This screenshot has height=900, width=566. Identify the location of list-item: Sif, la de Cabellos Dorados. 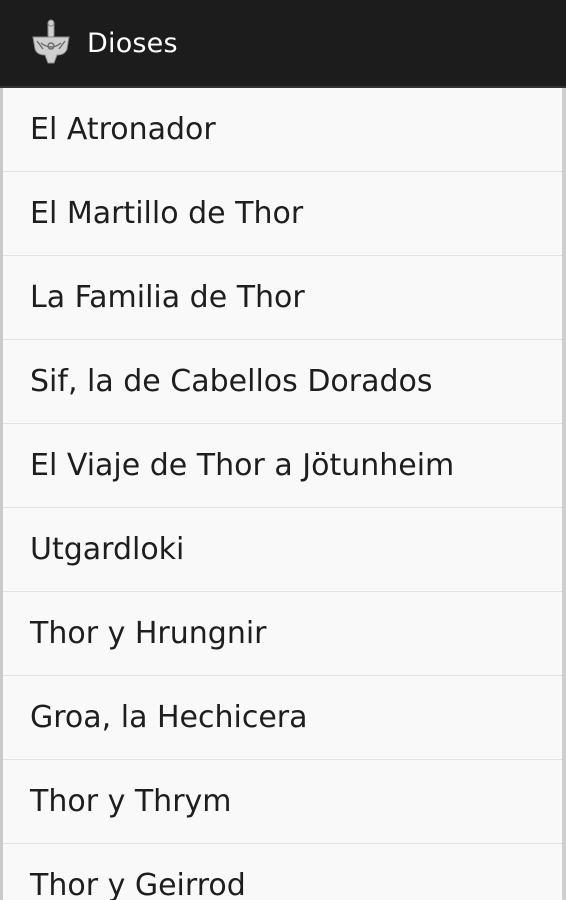
(282, 382).